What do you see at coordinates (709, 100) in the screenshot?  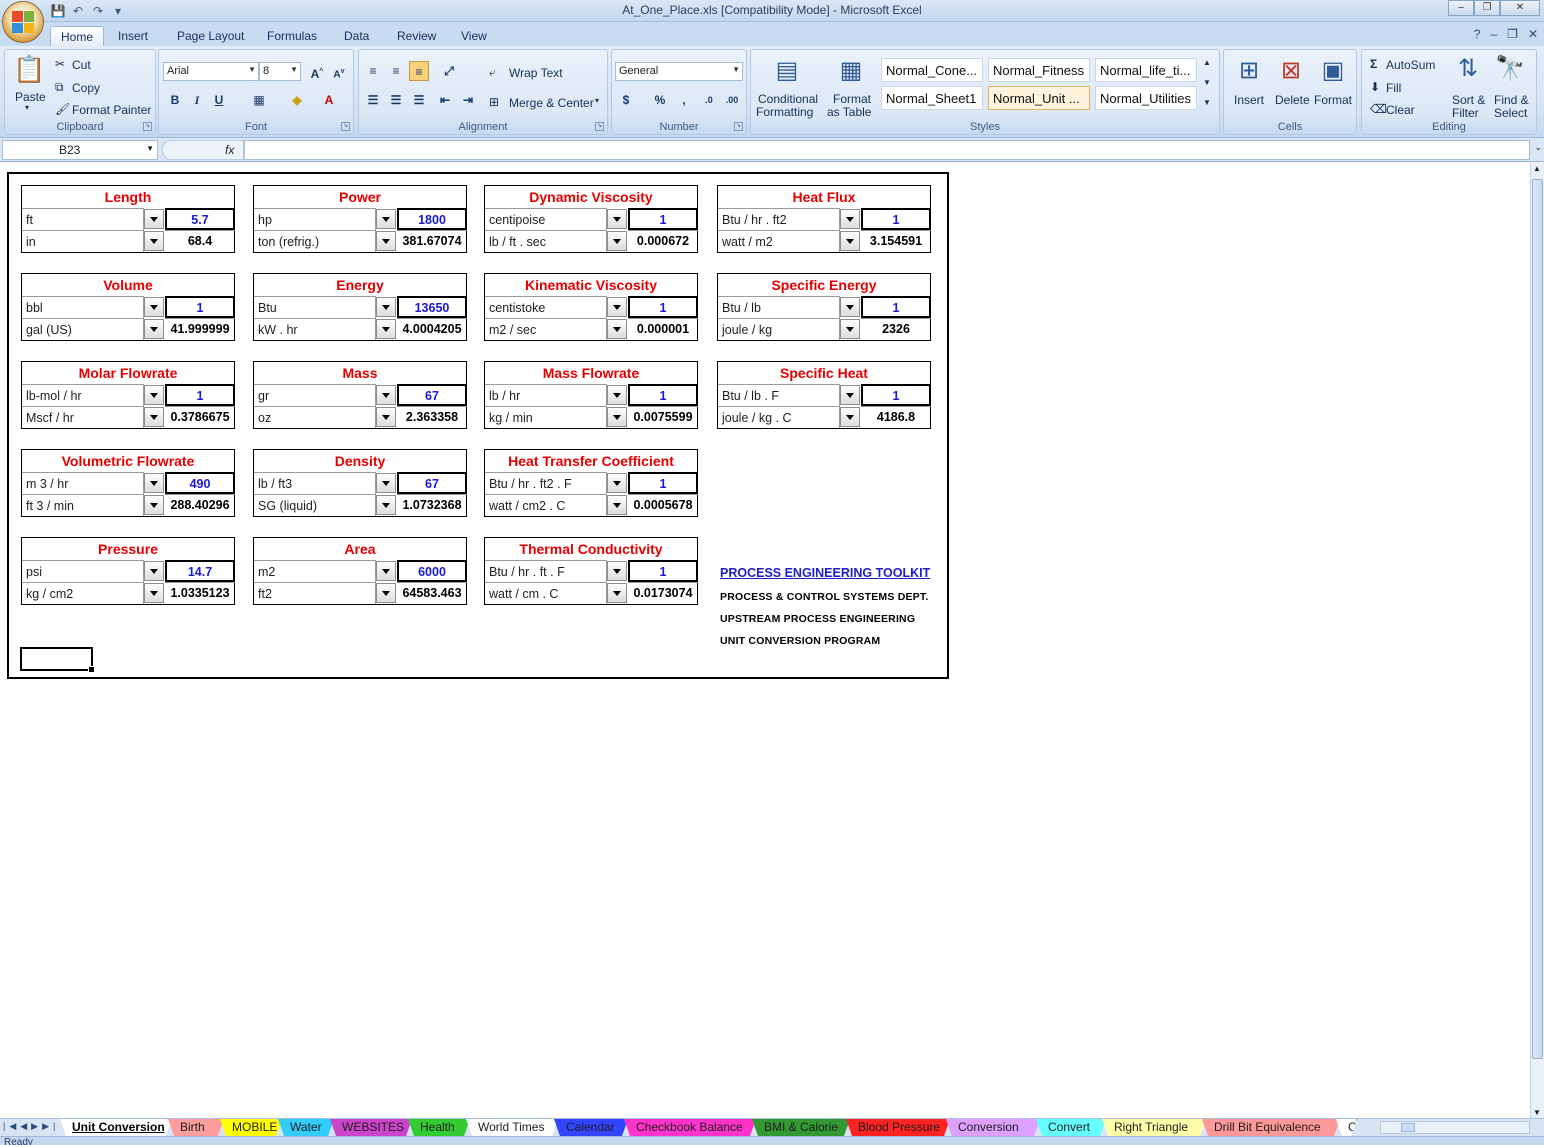 I see `increase-decimal-icon: .0` at bounding box center [709, 100].